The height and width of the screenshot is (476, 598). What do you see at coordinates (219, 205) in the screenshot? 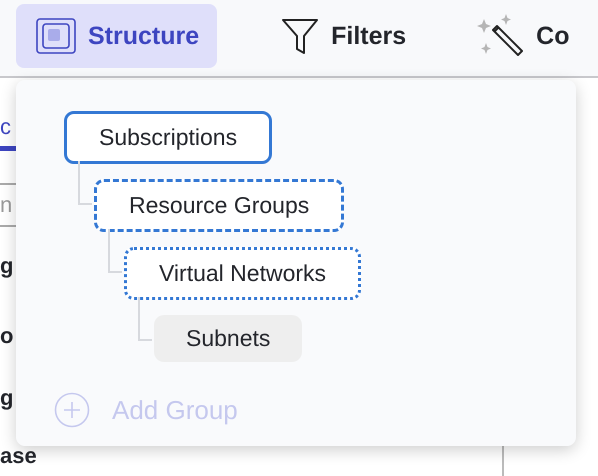
I see `group-node: Resource Groups` at bounding box center [219, 205].